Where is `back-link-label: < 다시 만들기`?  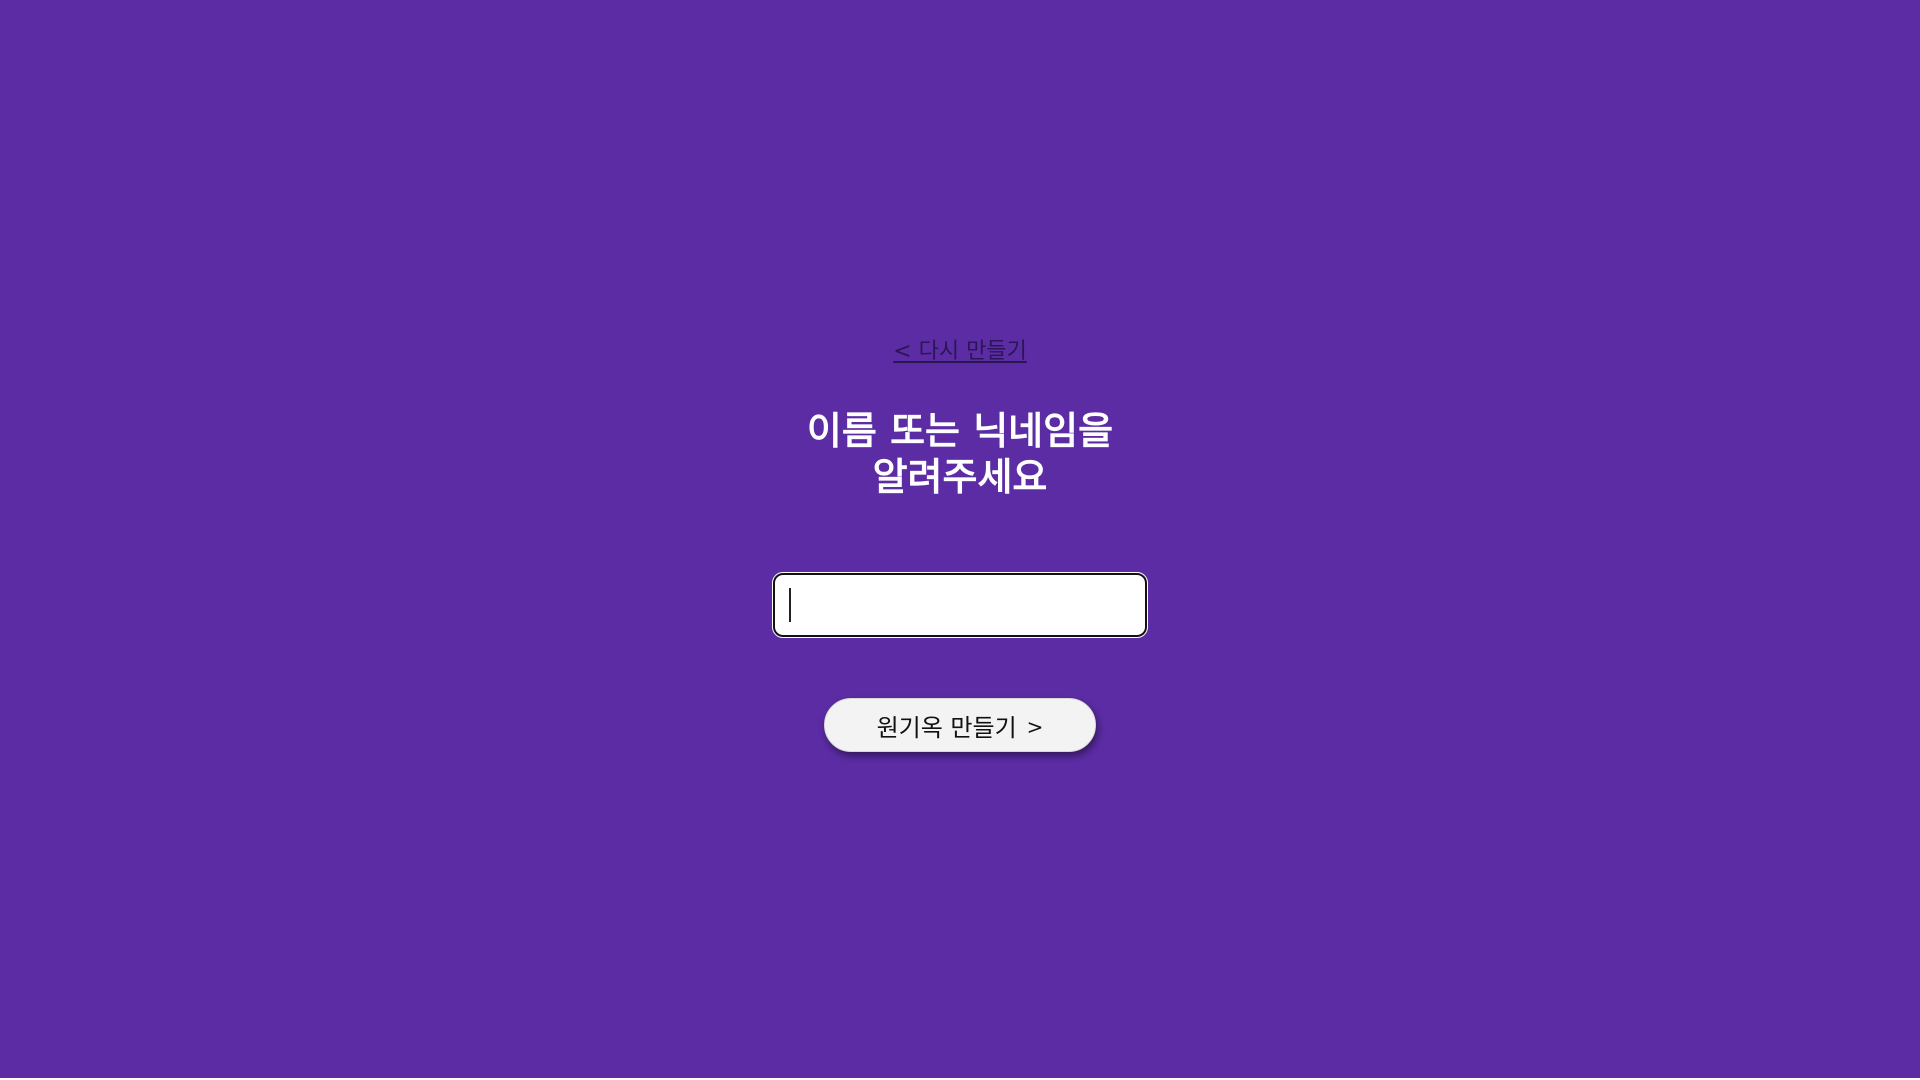 back-link-label: < 다시 만들기 is located at coordinates (960, 351).